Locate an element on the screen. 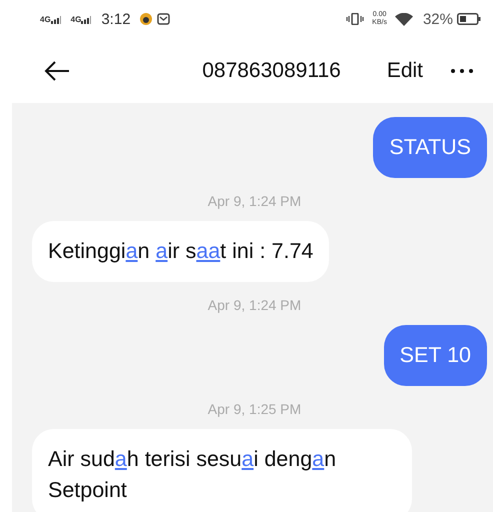  received-message: Ketinggian air saat ini : 7.74 is located at coordinates (181, 251).